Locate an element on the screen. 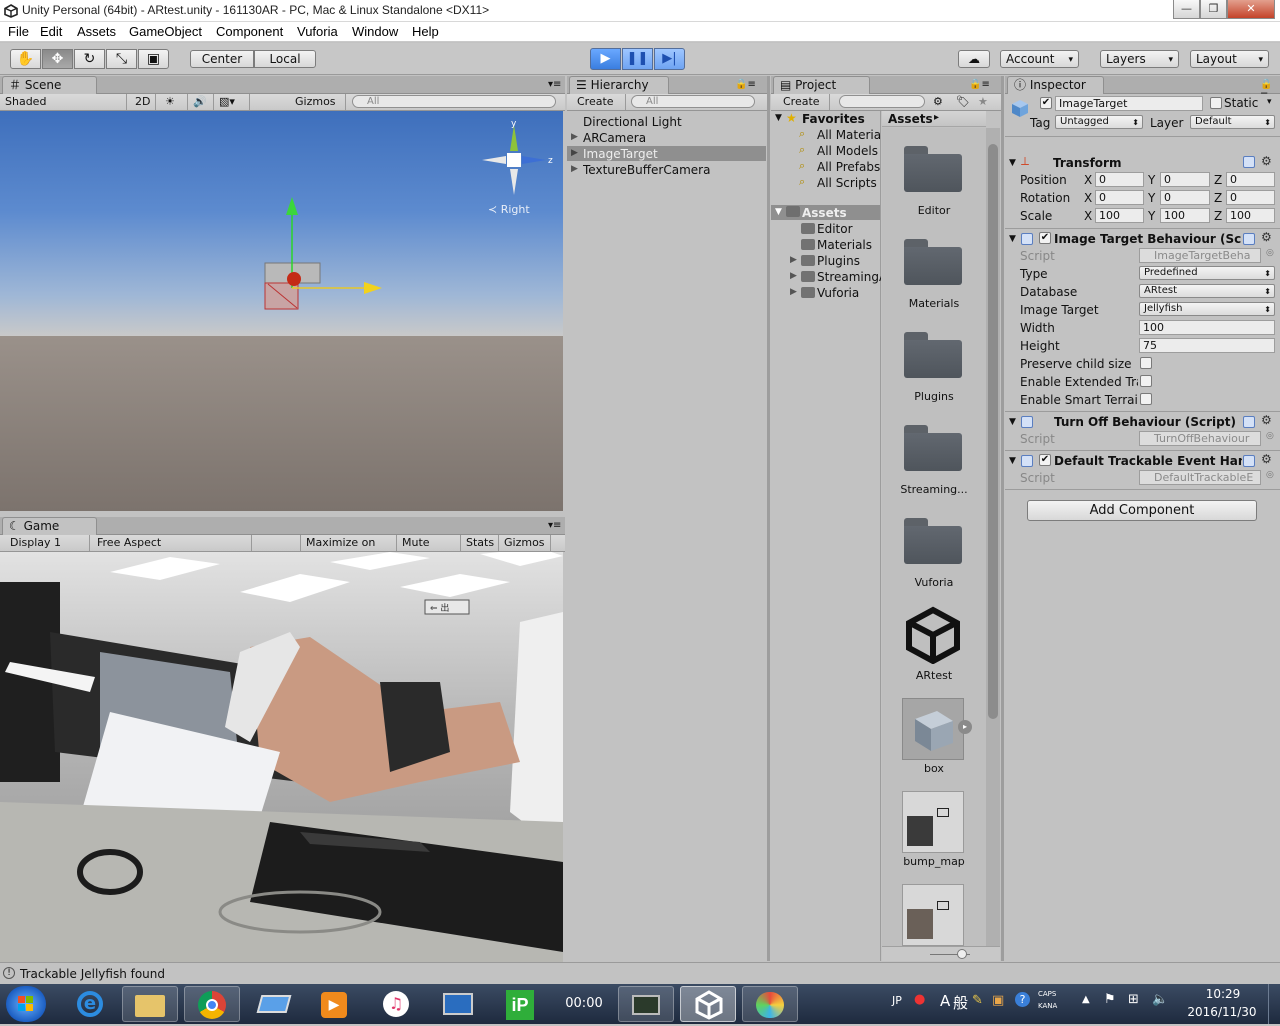 The width and height of the screenshot is (1280, 1026). rotation-x-input: 0 is located at coordinates (1119, 197).